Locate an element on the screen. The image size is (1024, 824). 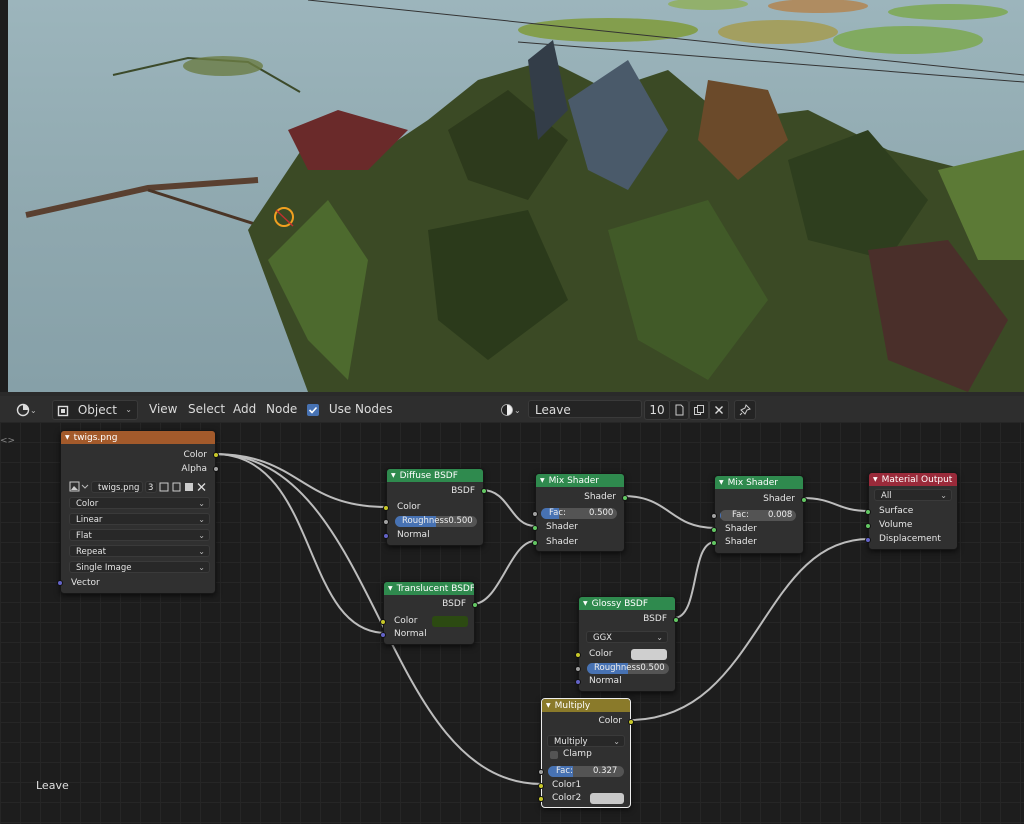
projection-dropdown: Flat⌄ is located at coordinates (139, 535).